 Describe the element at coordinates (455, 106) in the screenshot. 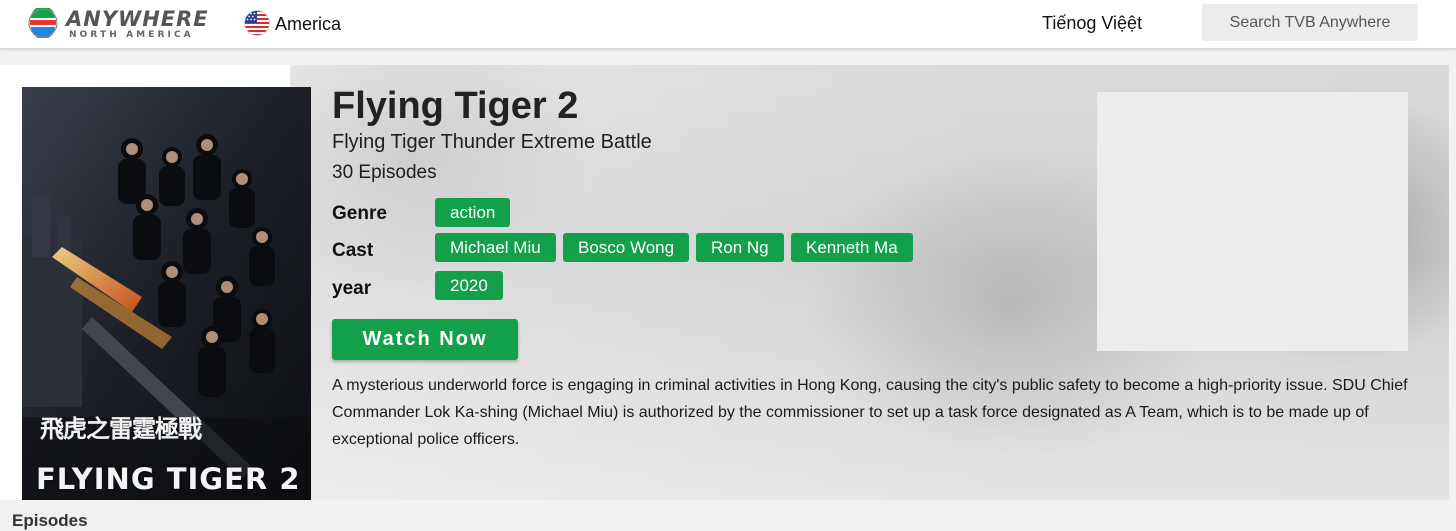

I see `show-title: Flying Tiger 2` at that location.